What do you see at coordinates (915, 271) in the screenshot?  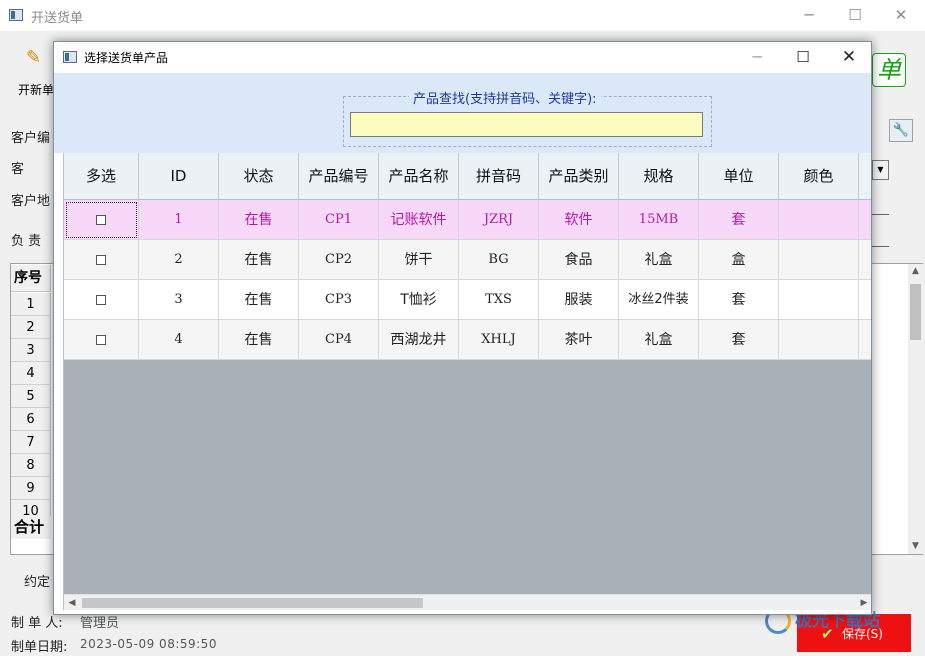 I see `scroll-up-icon: ▲` at bounding box center [915, 271].